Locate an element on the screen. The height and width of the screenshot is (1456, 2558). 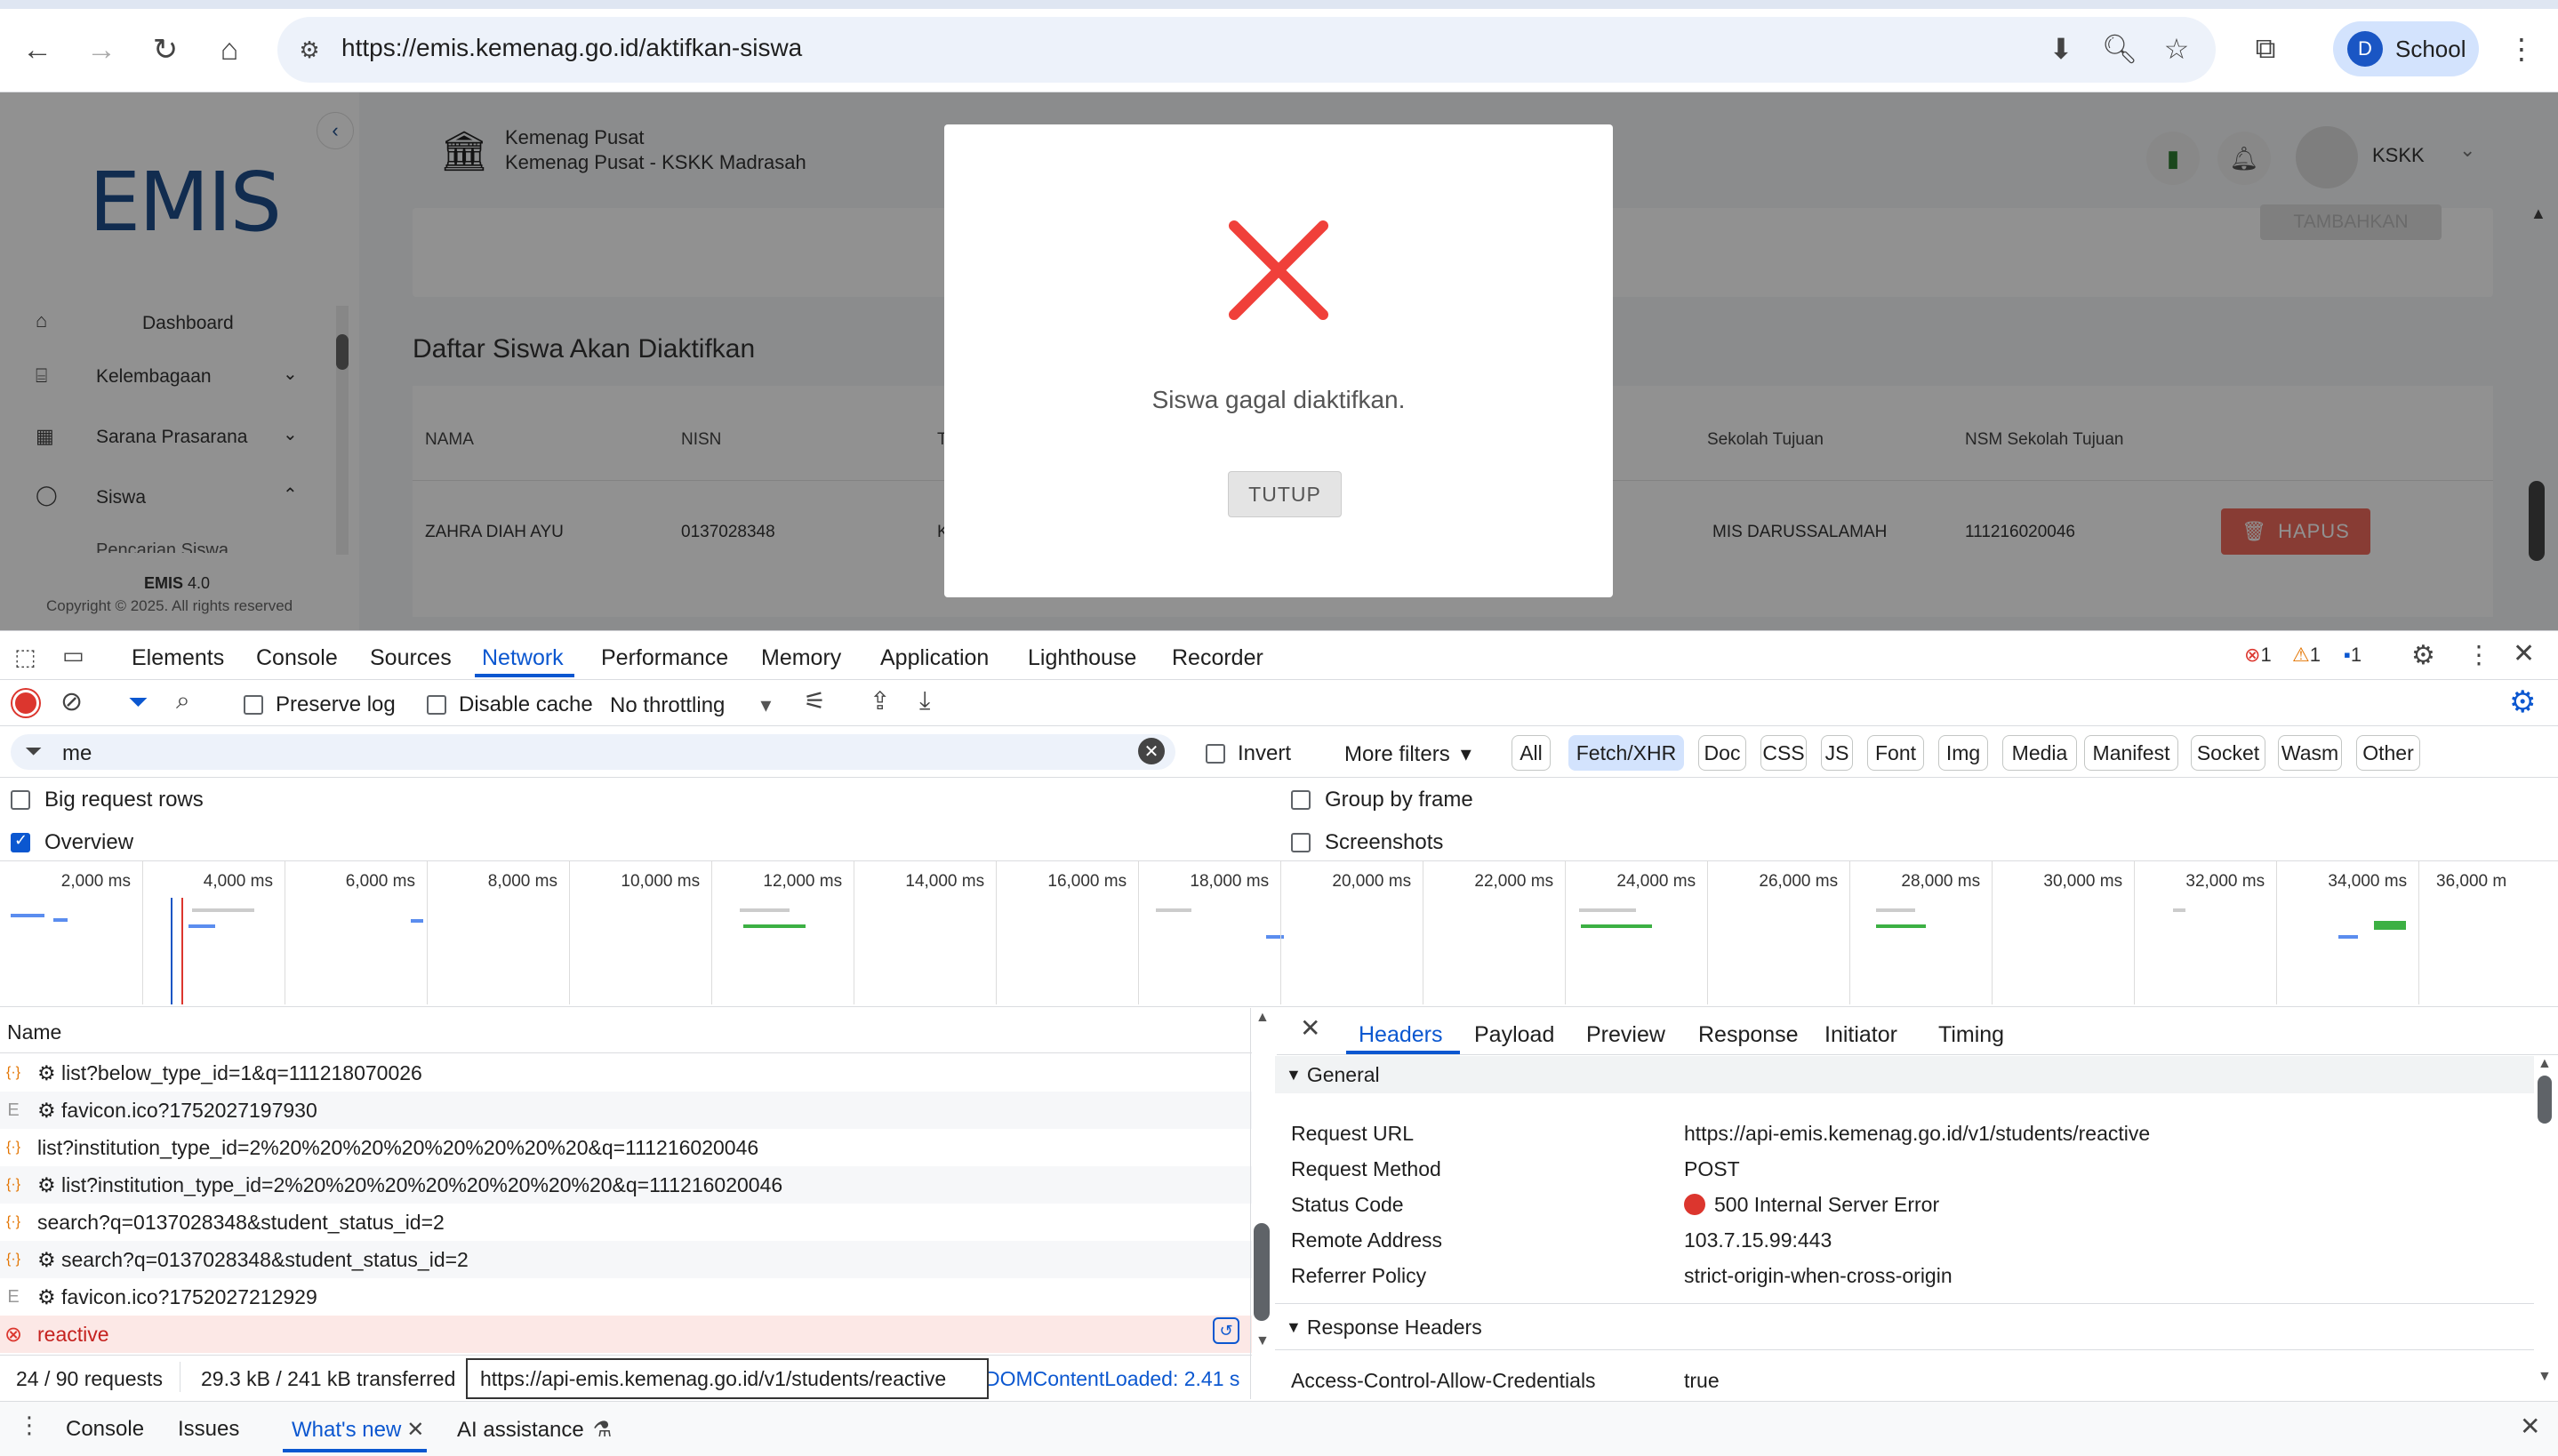
detail-scrollbar: ▲ ▼ is located at coordinates (2545, 1225).